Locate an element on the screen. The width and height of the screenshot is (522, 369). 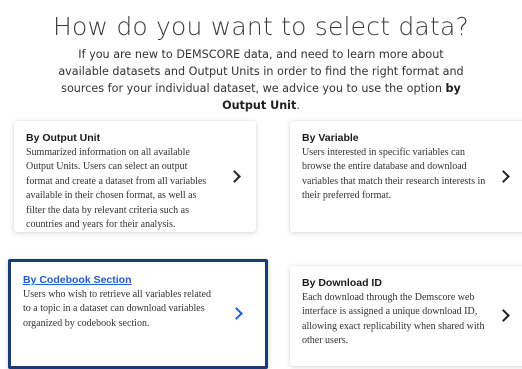
intro-end: . is located at coordinates (298, 105).